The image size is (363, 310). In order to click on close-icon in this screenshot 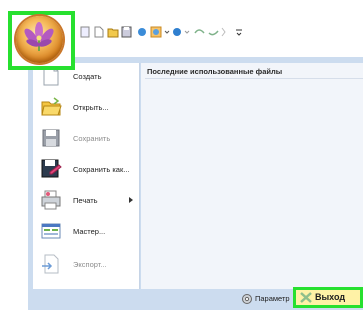, I will do `click(306, 297)`.